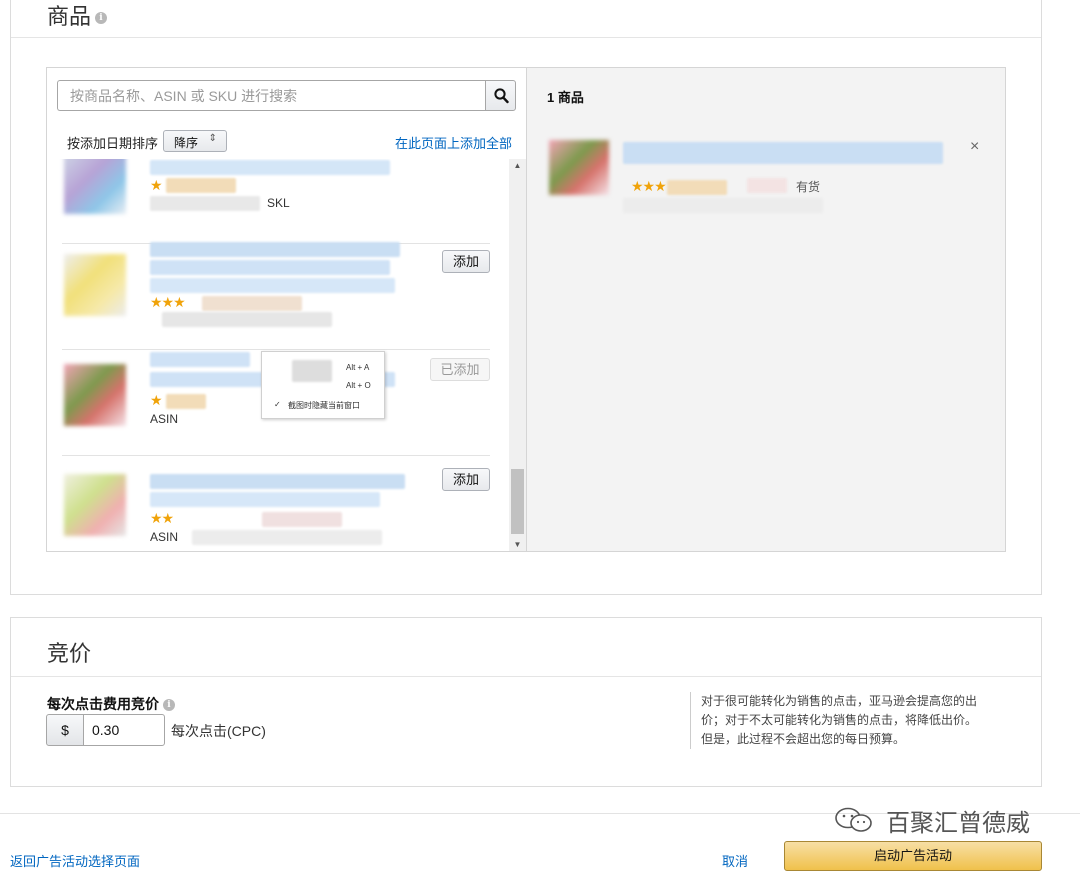 This screenshot has height=871, width=1080. I want to click on bid-title: 竞价, so click(69, 653).